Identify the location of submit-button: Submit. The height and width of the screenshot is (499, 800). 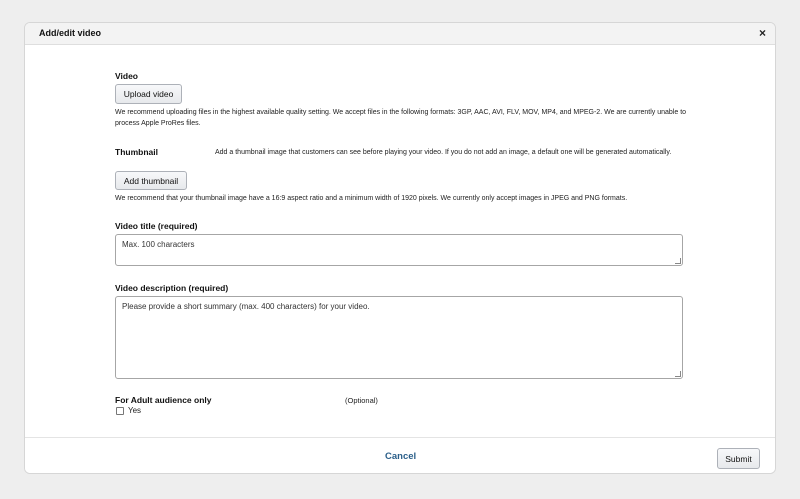
(738, 458).